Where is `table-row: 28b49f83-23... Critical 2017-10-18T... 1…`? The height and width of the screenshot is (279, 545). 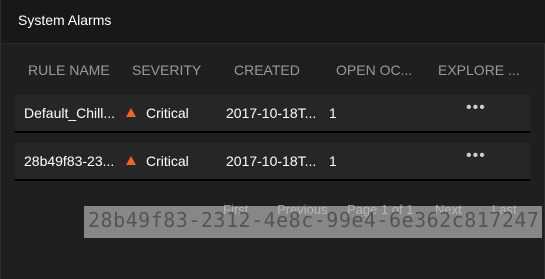 table-row: 28b49f83-23... Critical 2017-10-18T... 1… is located at coordinates (272, 162).